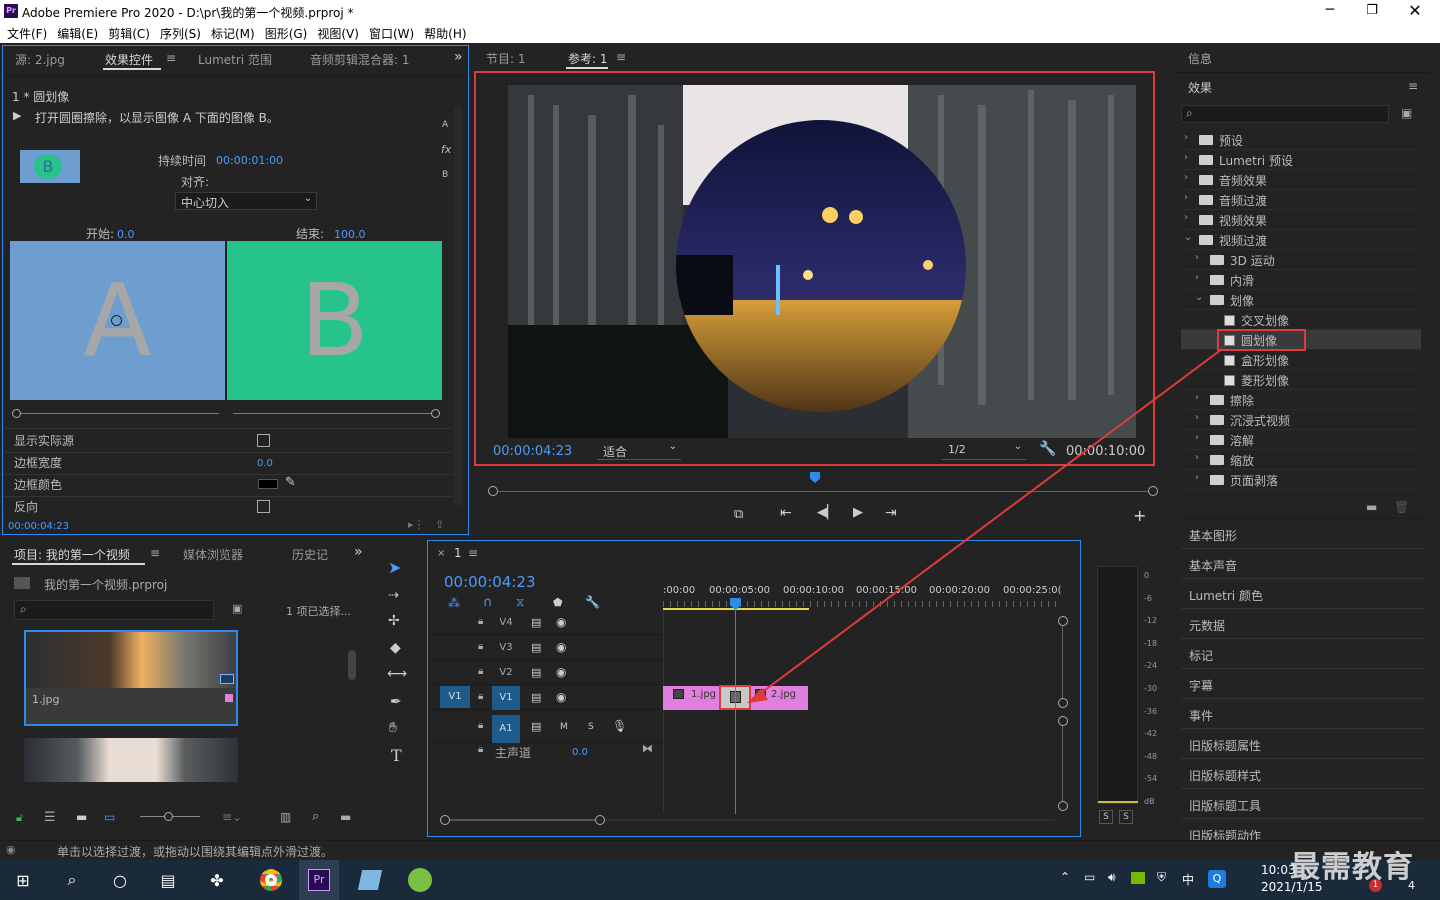 The width and height of the screenshot is (1440, 900). I want to click on green-app-icon, so click(420, 880).